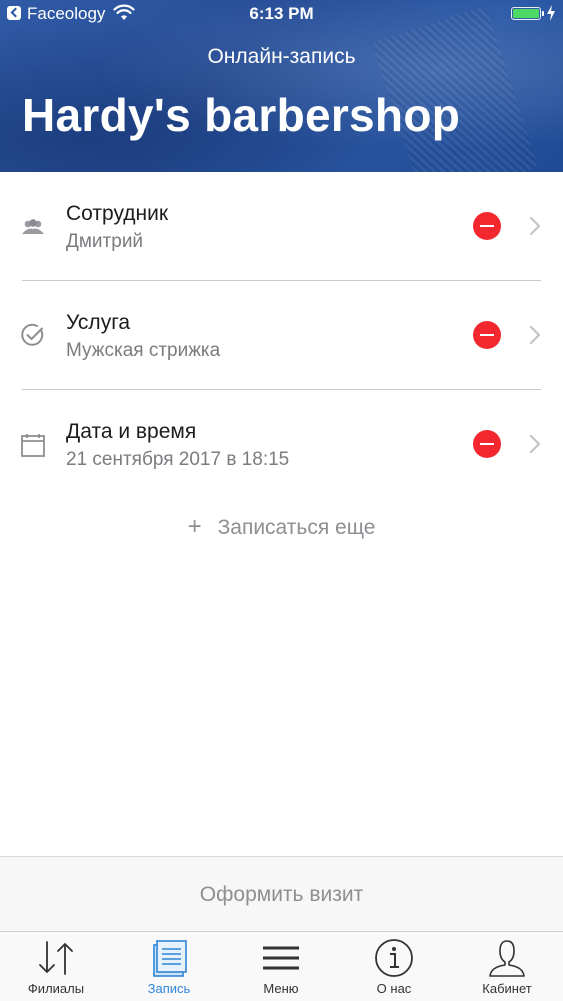  I want to click on booking-row-value: Дмитрий, so click(105, 241).